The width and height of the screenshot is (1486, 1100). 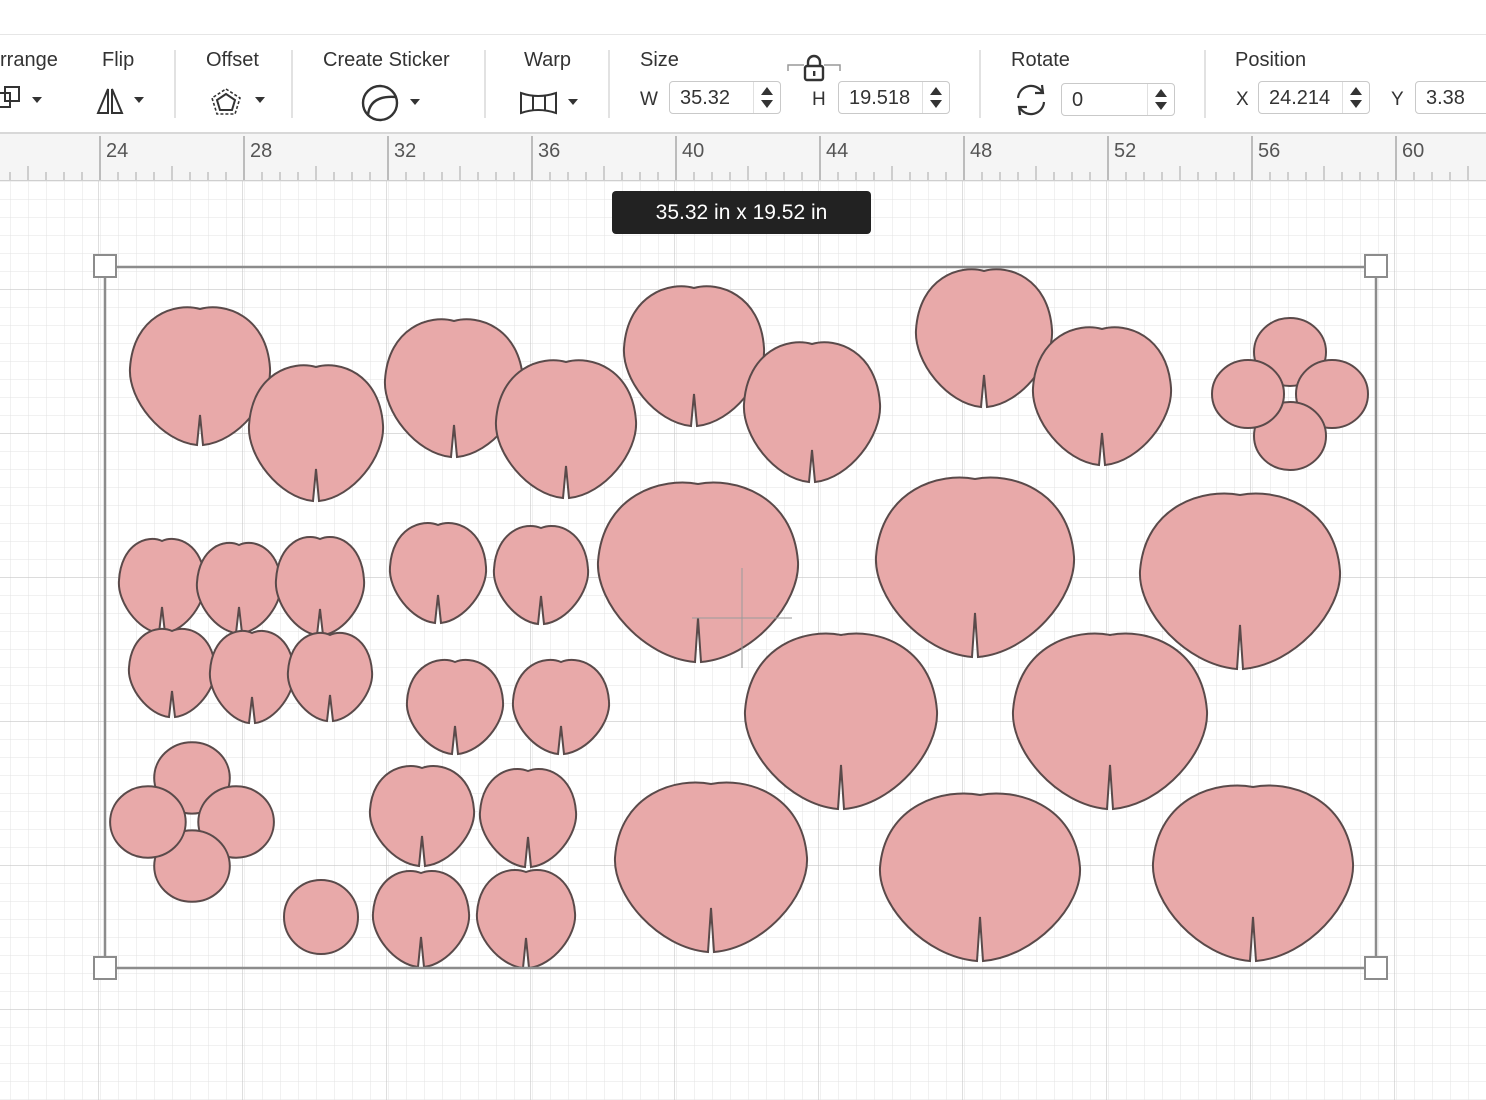 I want to click on height-stepper-icon, so click(x=935, y=97).